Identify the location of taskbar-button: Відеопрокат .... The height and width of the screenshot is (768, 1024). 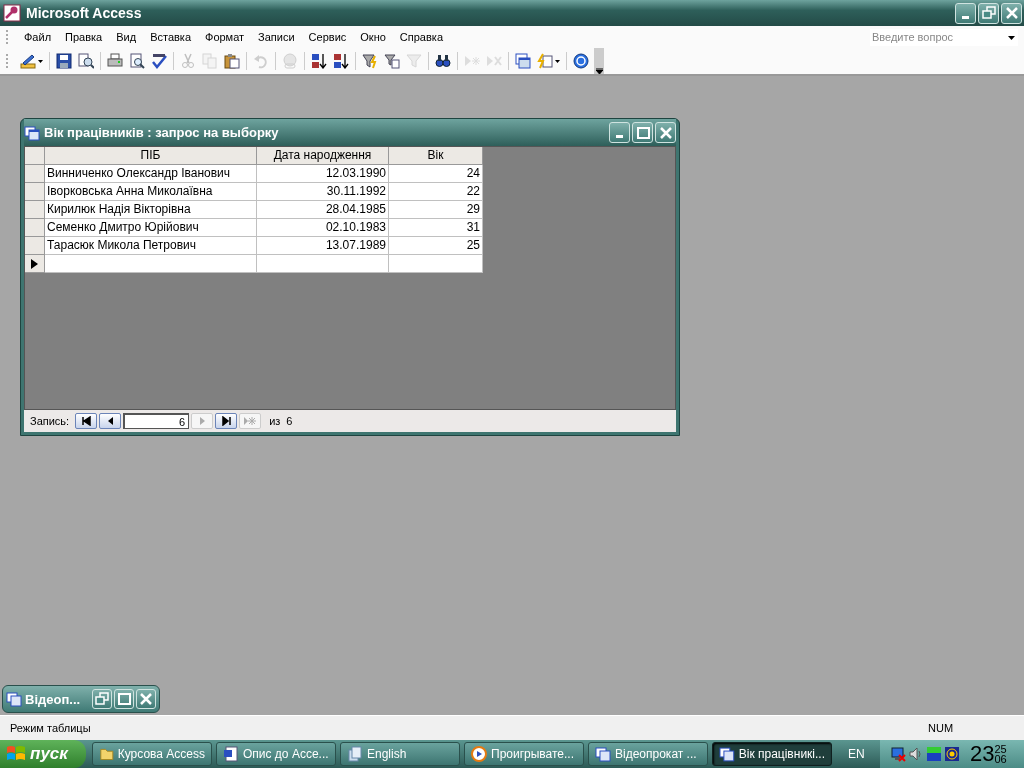
(648, 754).